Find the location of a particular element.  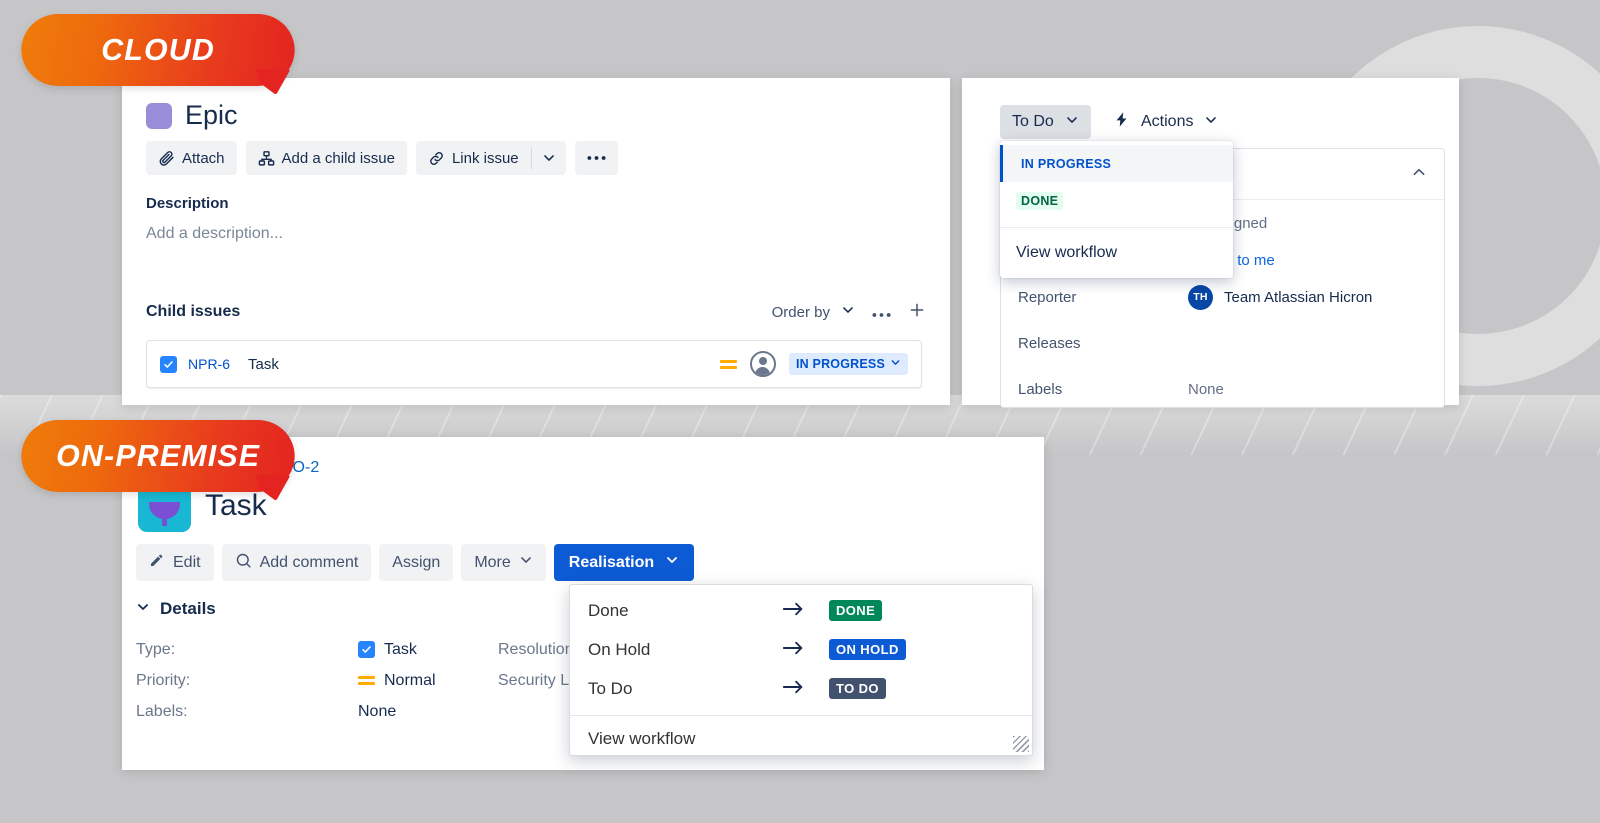

actions-label: Actions is located at coordinates (1167, 121).